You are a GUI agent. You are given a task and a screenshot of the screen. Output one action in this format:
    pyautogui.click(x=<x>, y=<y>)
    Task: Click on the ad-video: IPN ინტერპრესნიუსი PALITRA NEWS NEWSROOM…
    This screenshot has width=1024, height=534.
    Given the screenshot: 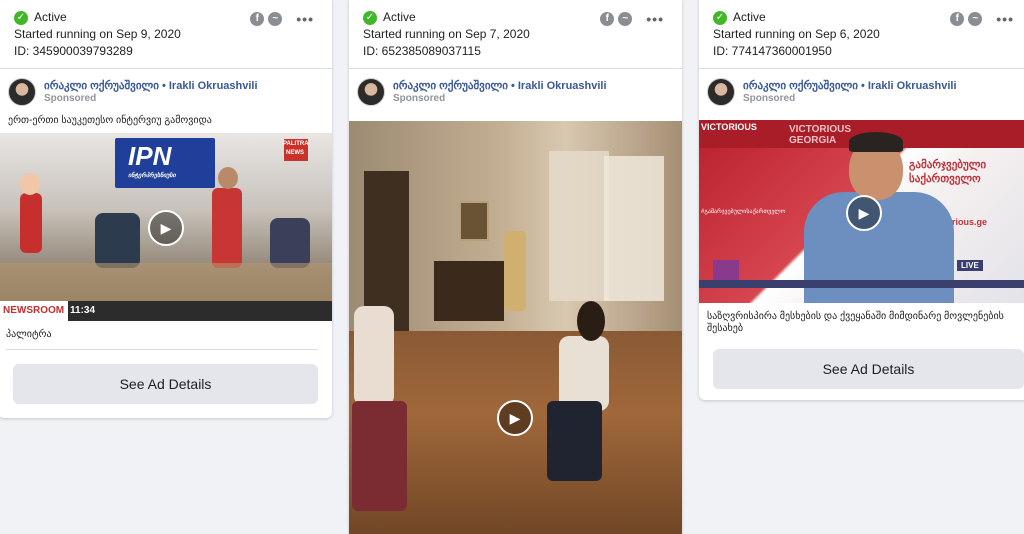 What is the action you would take?
    pyautogui.click(x=166, y=227)
    